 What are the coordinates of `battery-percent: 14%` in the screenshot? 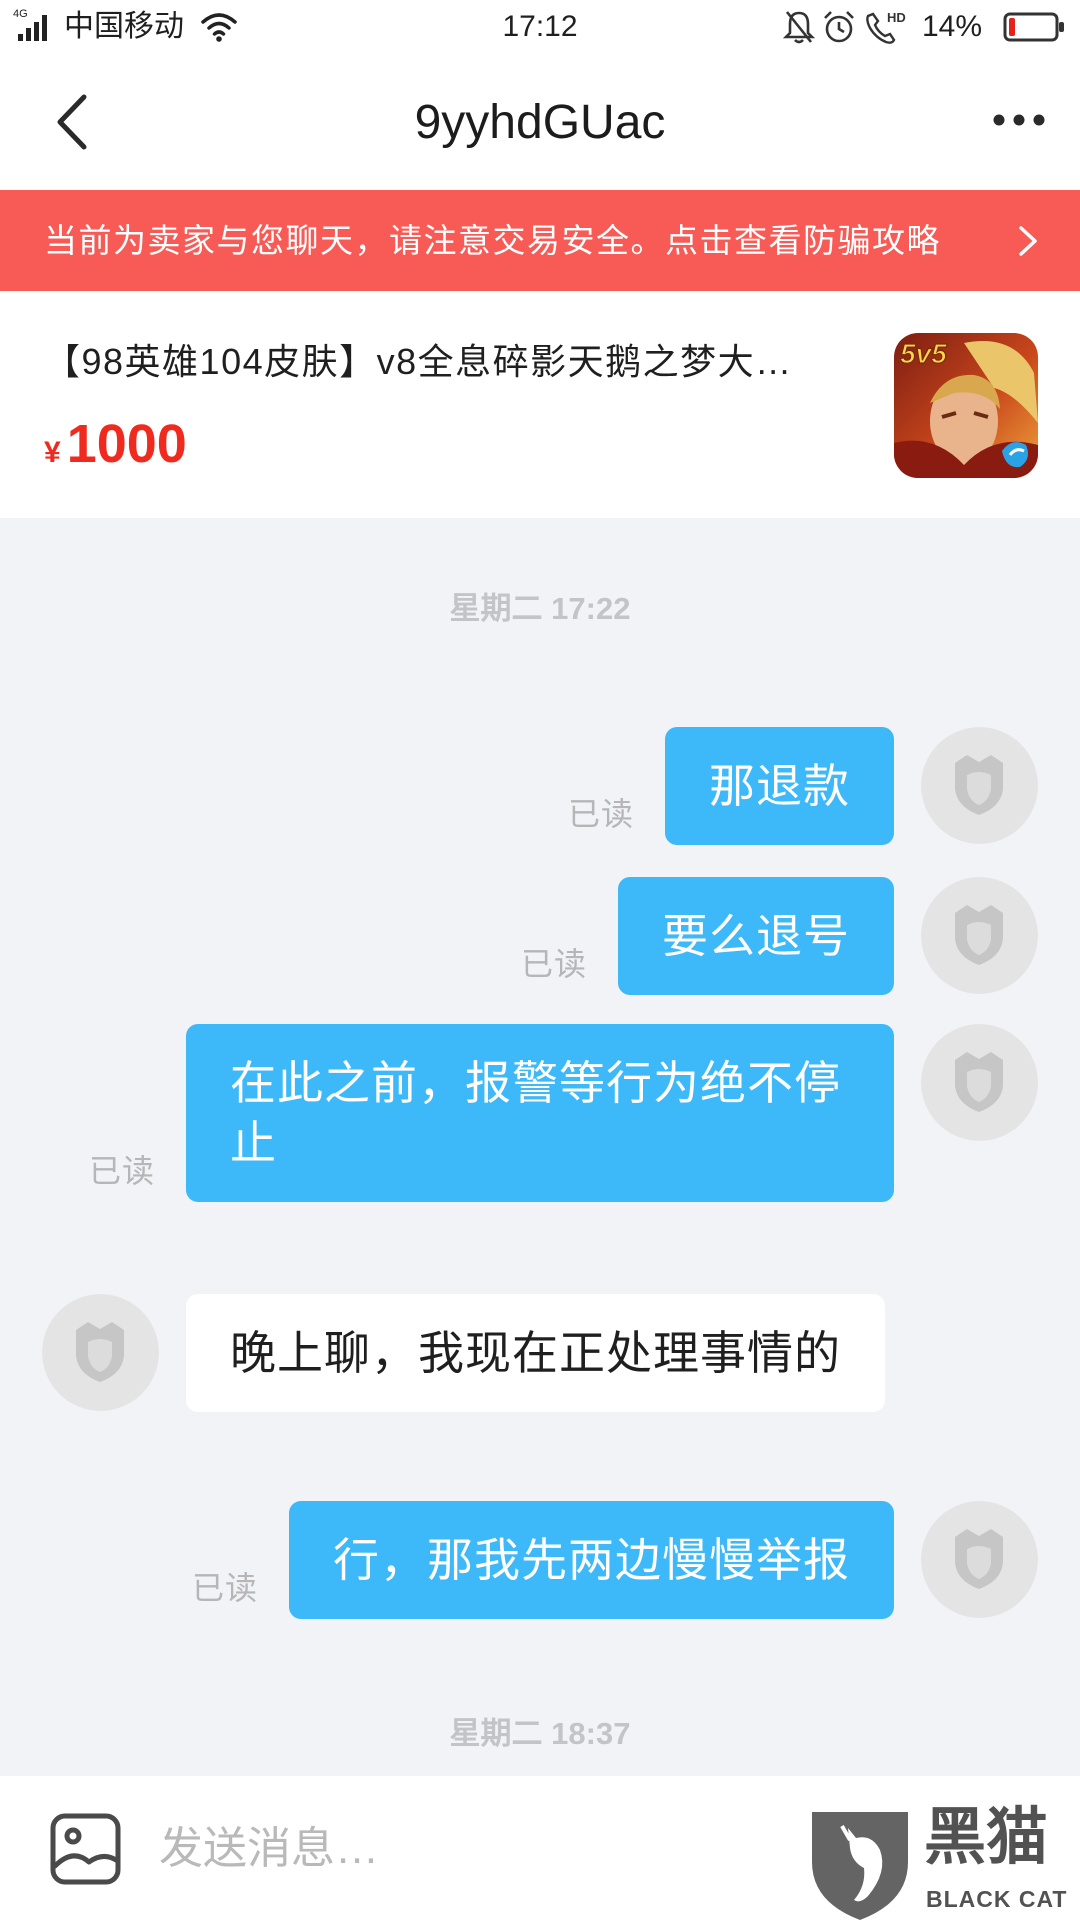 It's located at (952, 26).